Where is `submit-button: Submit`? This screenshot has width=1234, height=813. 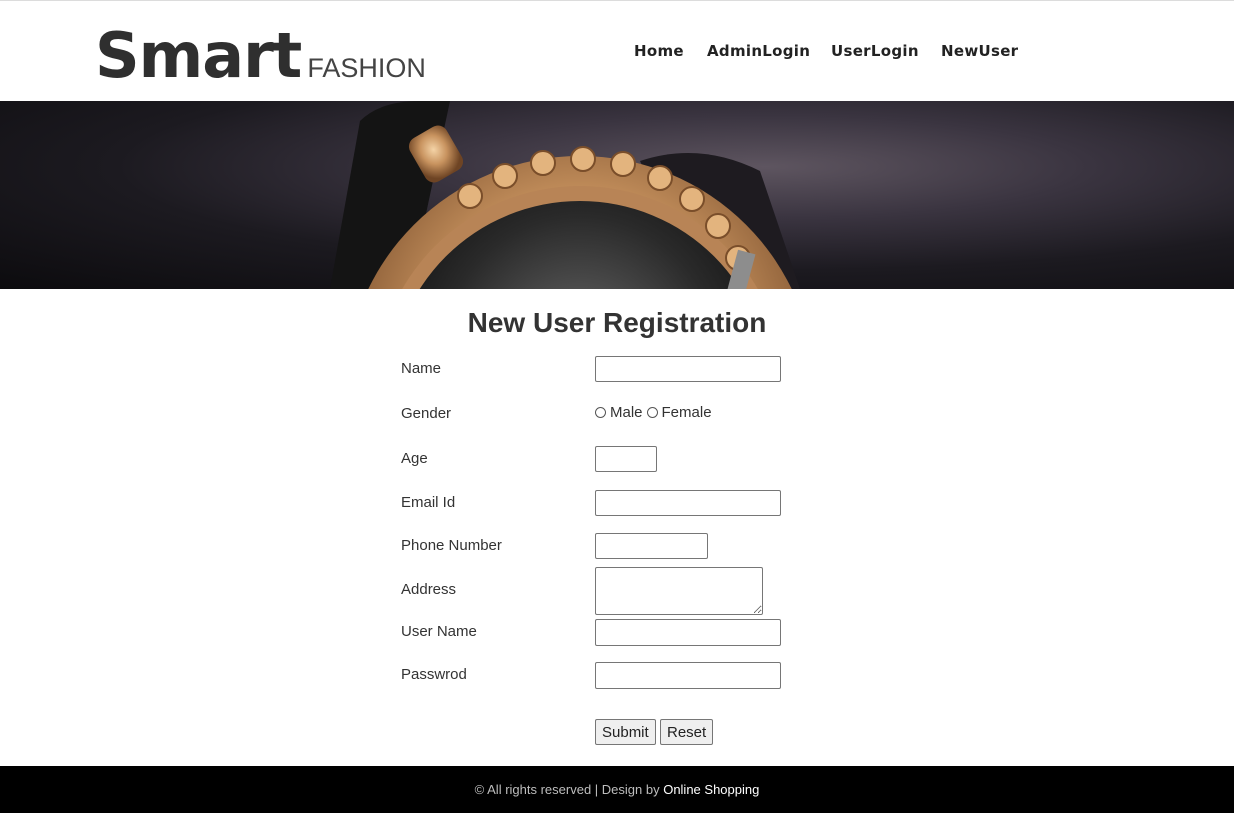
submit-button: Submit is located at coordinates (625, 732).